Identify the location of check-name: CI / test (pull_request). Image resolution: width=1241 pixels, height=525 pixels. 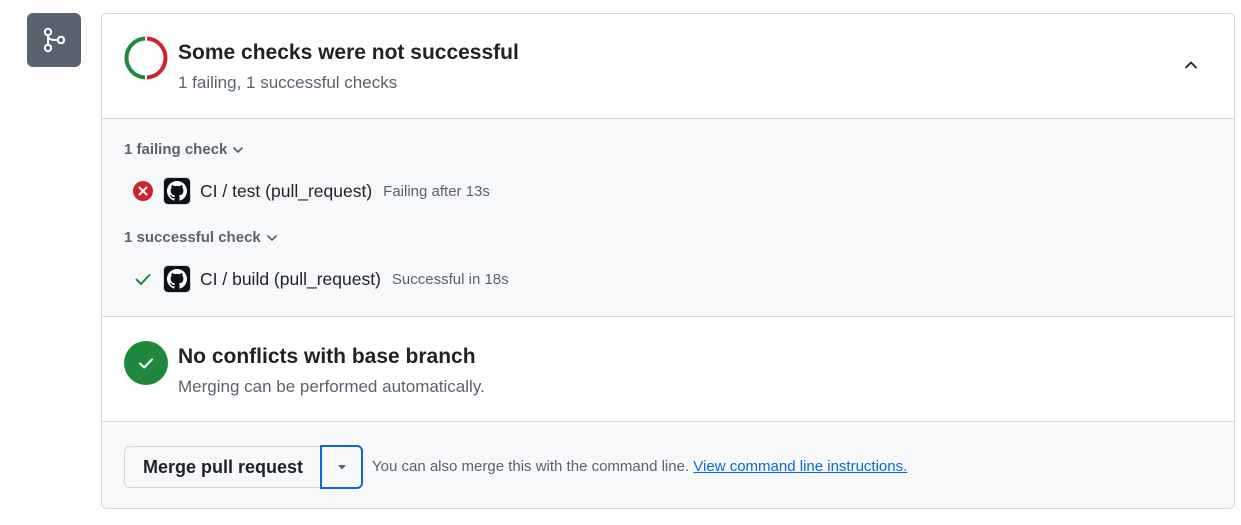
(286, 191).